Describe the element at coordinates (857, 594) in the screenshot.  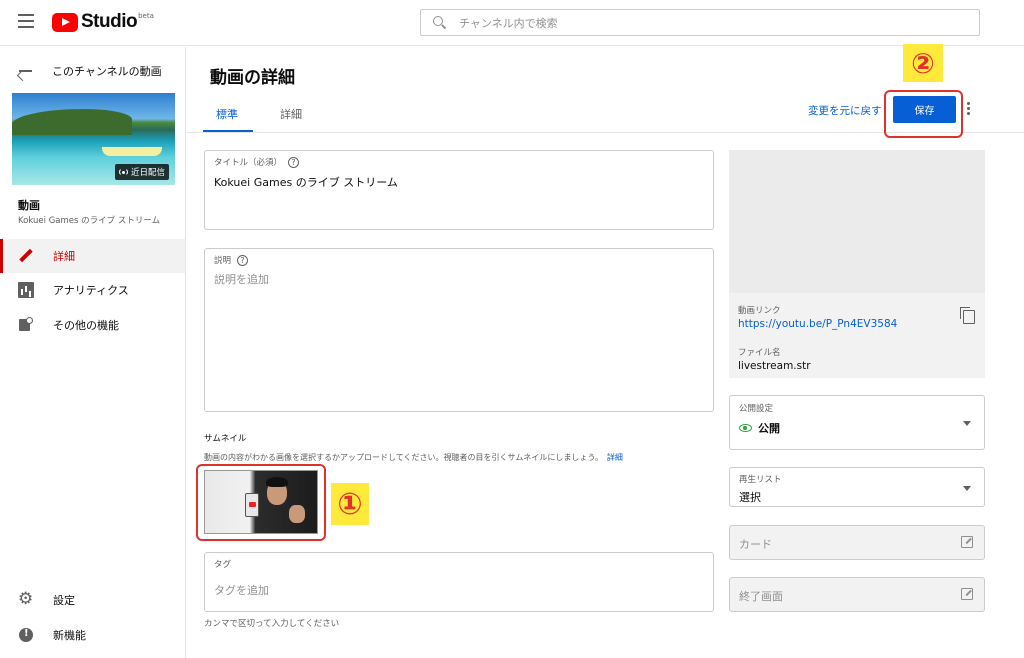
I see `end-screen-field: 終了画面` at that location.